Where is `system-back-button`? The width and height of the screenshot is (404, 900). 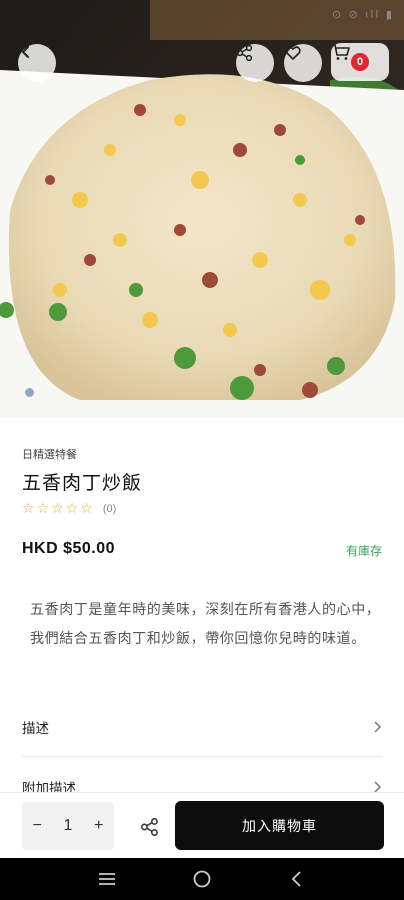
system-back-button is located at coordinates (297, 879).